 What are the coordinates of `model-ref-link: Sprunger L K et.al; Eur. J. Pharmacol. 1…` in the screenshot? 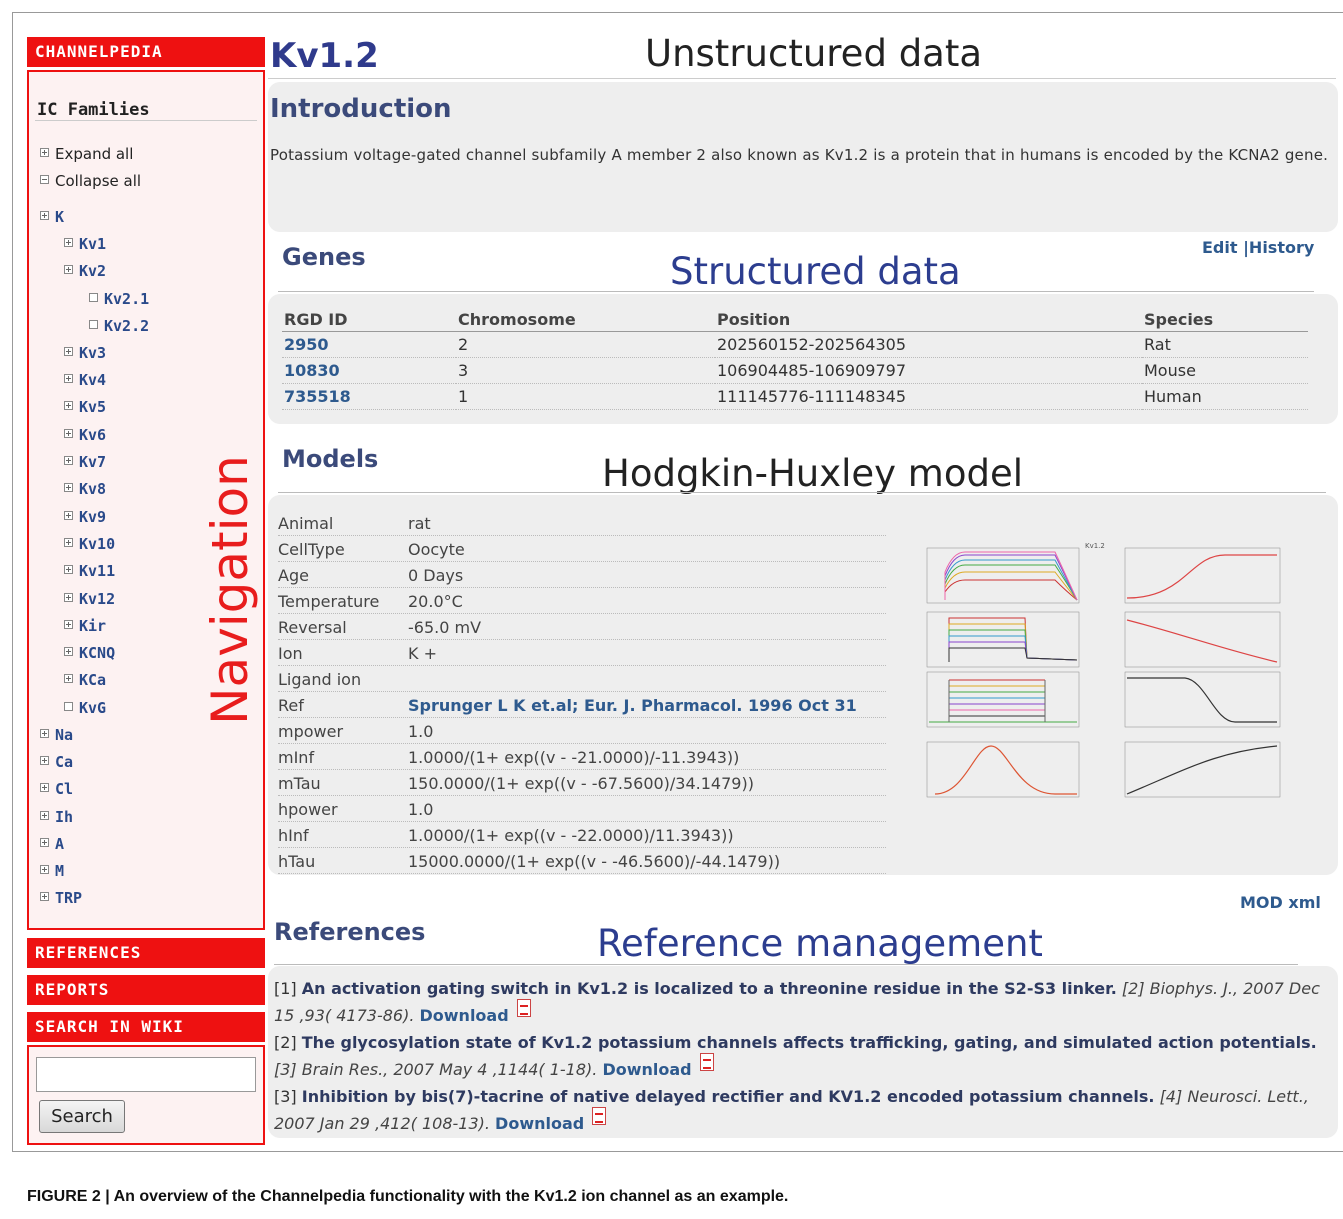 It's located at (632, 705).